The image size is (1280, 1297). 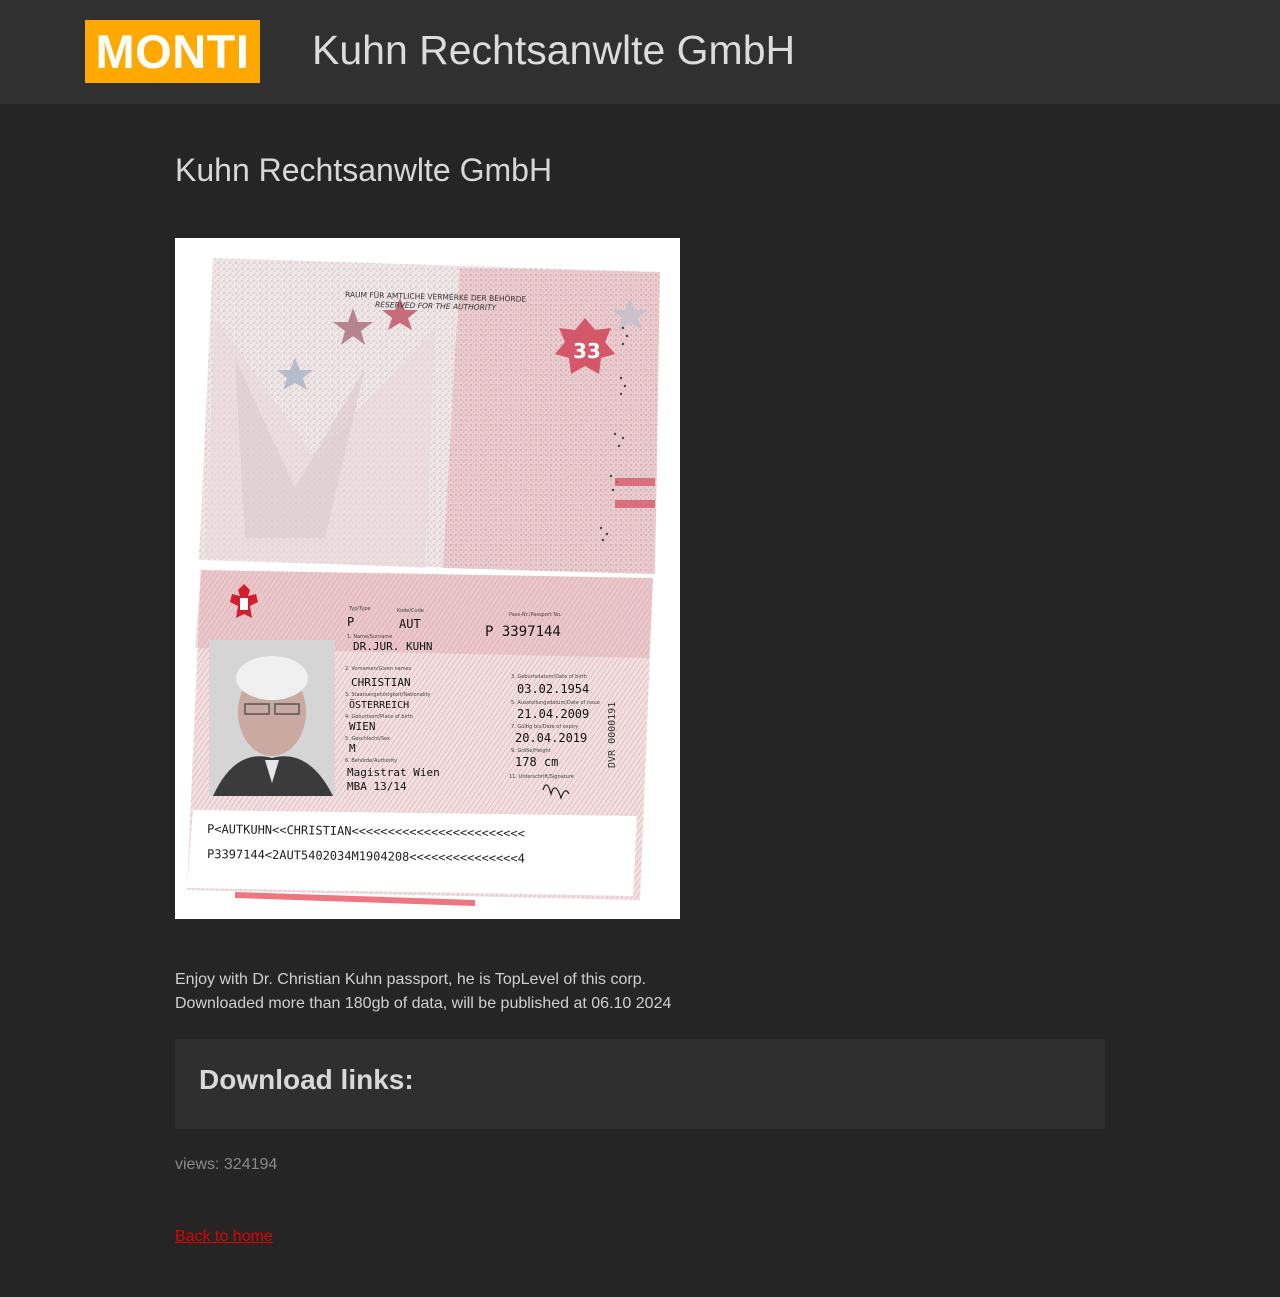 What do you see at coordinates (587, 351) in the screenshot?
I see `svg-text: 33` at bounding box center [587, 351].